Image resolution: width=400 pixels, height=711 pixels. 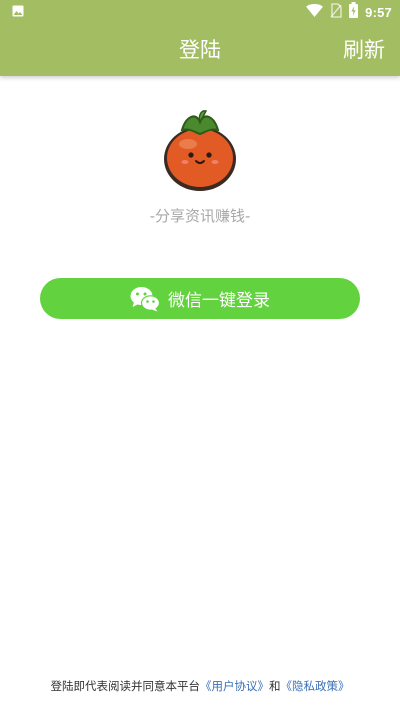 What do you see at coordinates (200, 150) in the screenshot?
I see `persimmon-mascot-icon` at bounding box center [200, 150].